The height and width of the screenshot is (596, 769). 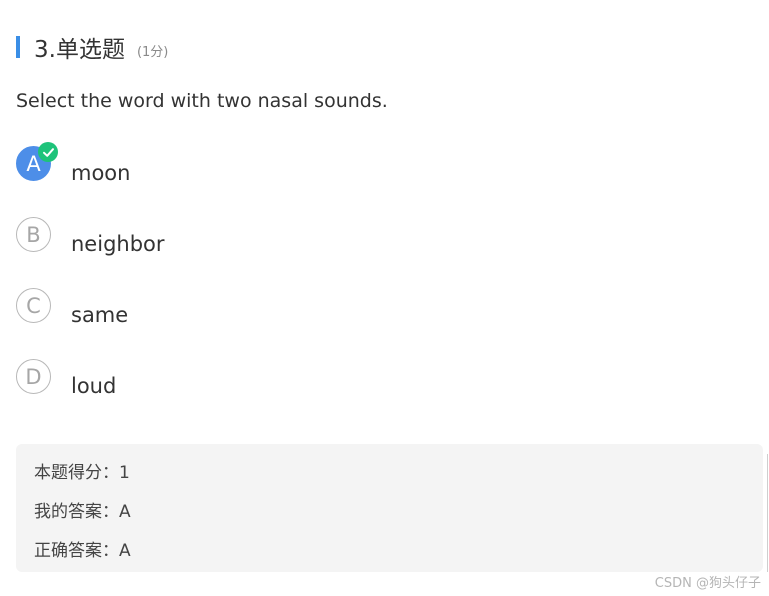 I want to click on option-d-circle: D, so click(x=33, y=376).